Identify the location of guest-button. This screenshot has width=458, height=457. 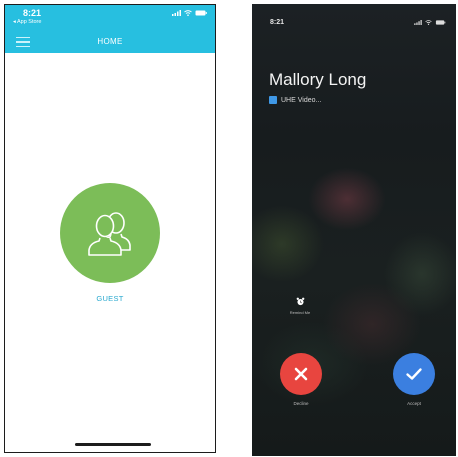
(110, 233).